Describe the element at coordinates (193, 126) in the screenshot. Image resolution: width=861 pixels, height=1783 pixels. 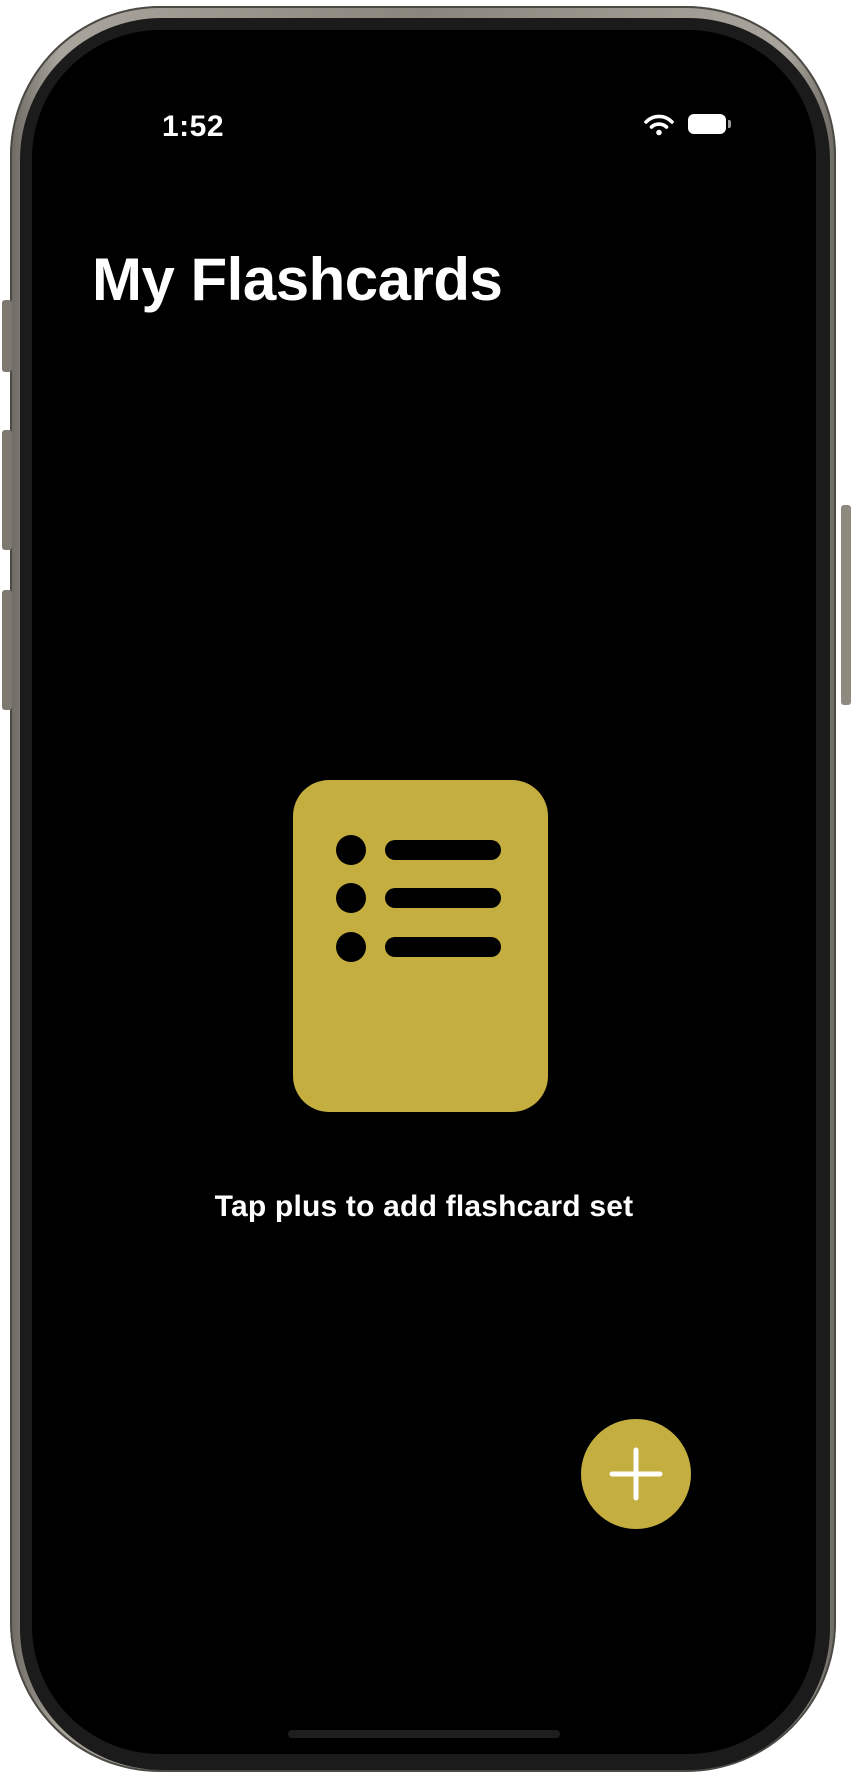
I see `status-time: 1:52` at that location.